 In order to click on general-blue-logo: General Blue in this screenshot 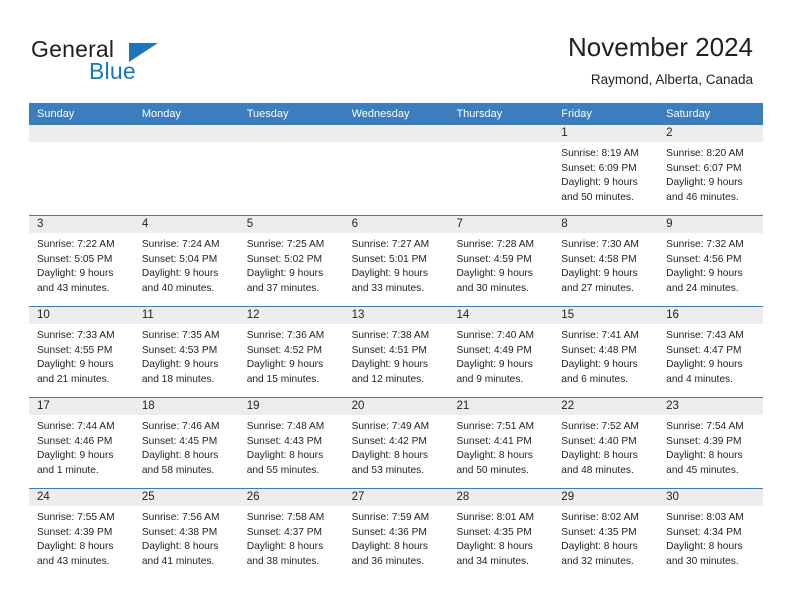, I will do `click(131, 61)`.